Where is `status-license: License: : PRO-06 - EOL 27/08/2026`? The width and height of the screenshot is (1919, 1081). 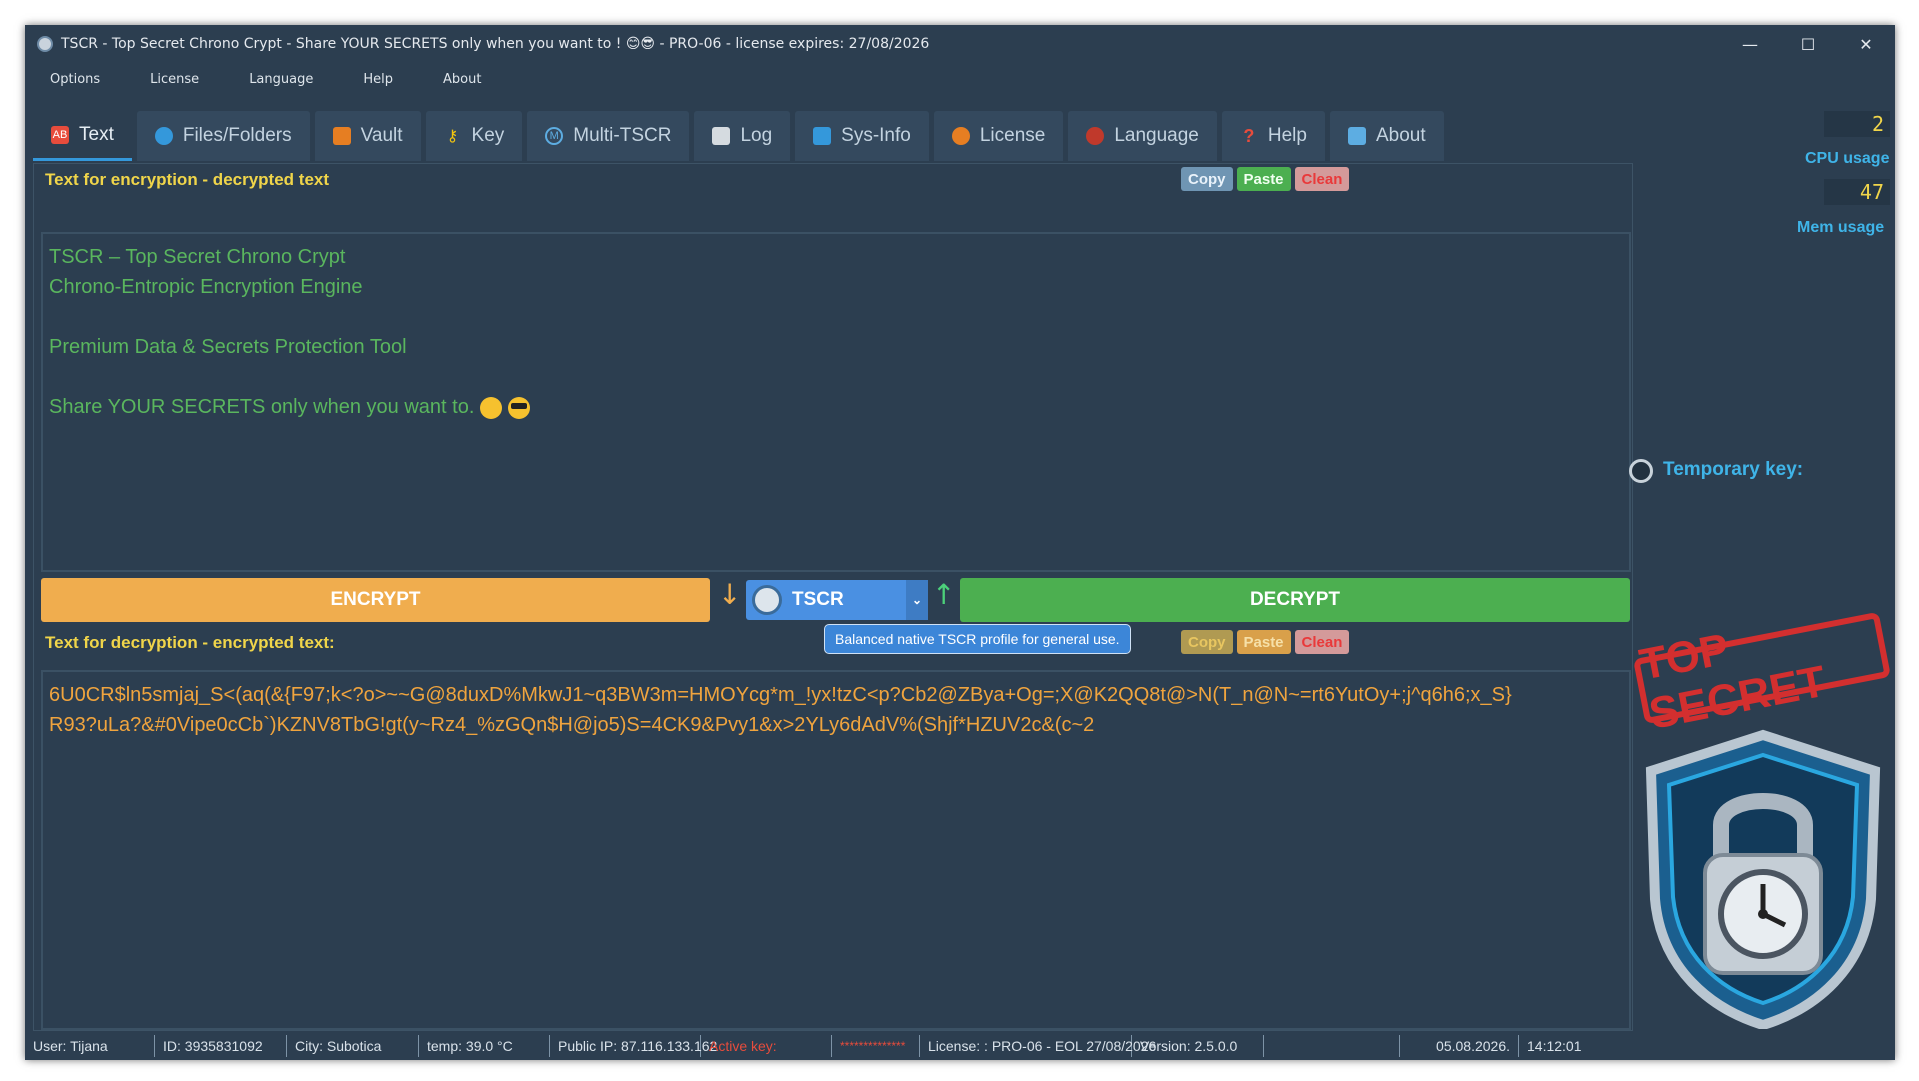
status-license: License: : PRO-06 - EOL 27/08/2026 is located at coordinates (1038, 1046).